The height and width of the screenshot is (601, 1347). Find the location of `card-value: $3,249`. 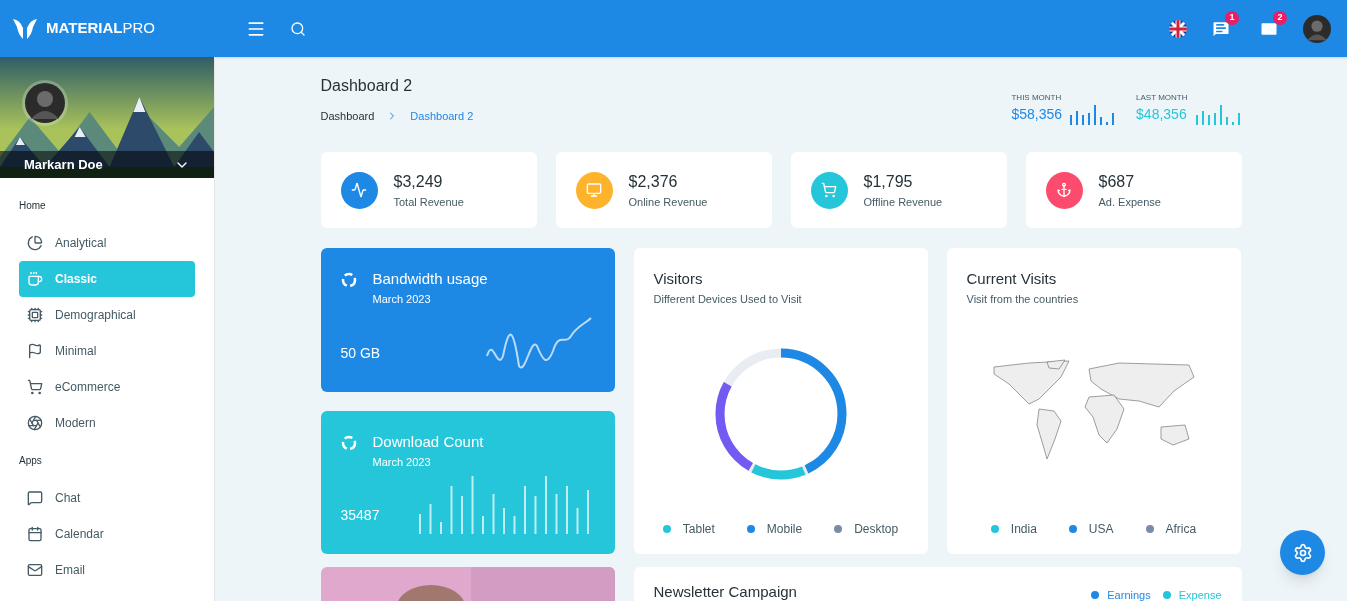

card-value: $3,249 is located at coordinates (418, 181).